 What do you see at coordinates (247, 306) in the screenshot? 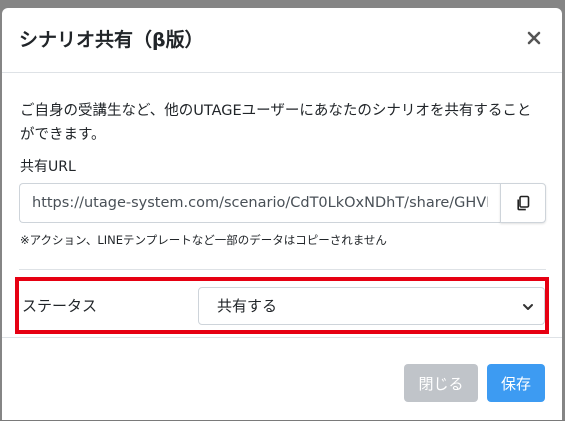
I see `status-selected-value: 共有する` at bounding box center [247, 306].